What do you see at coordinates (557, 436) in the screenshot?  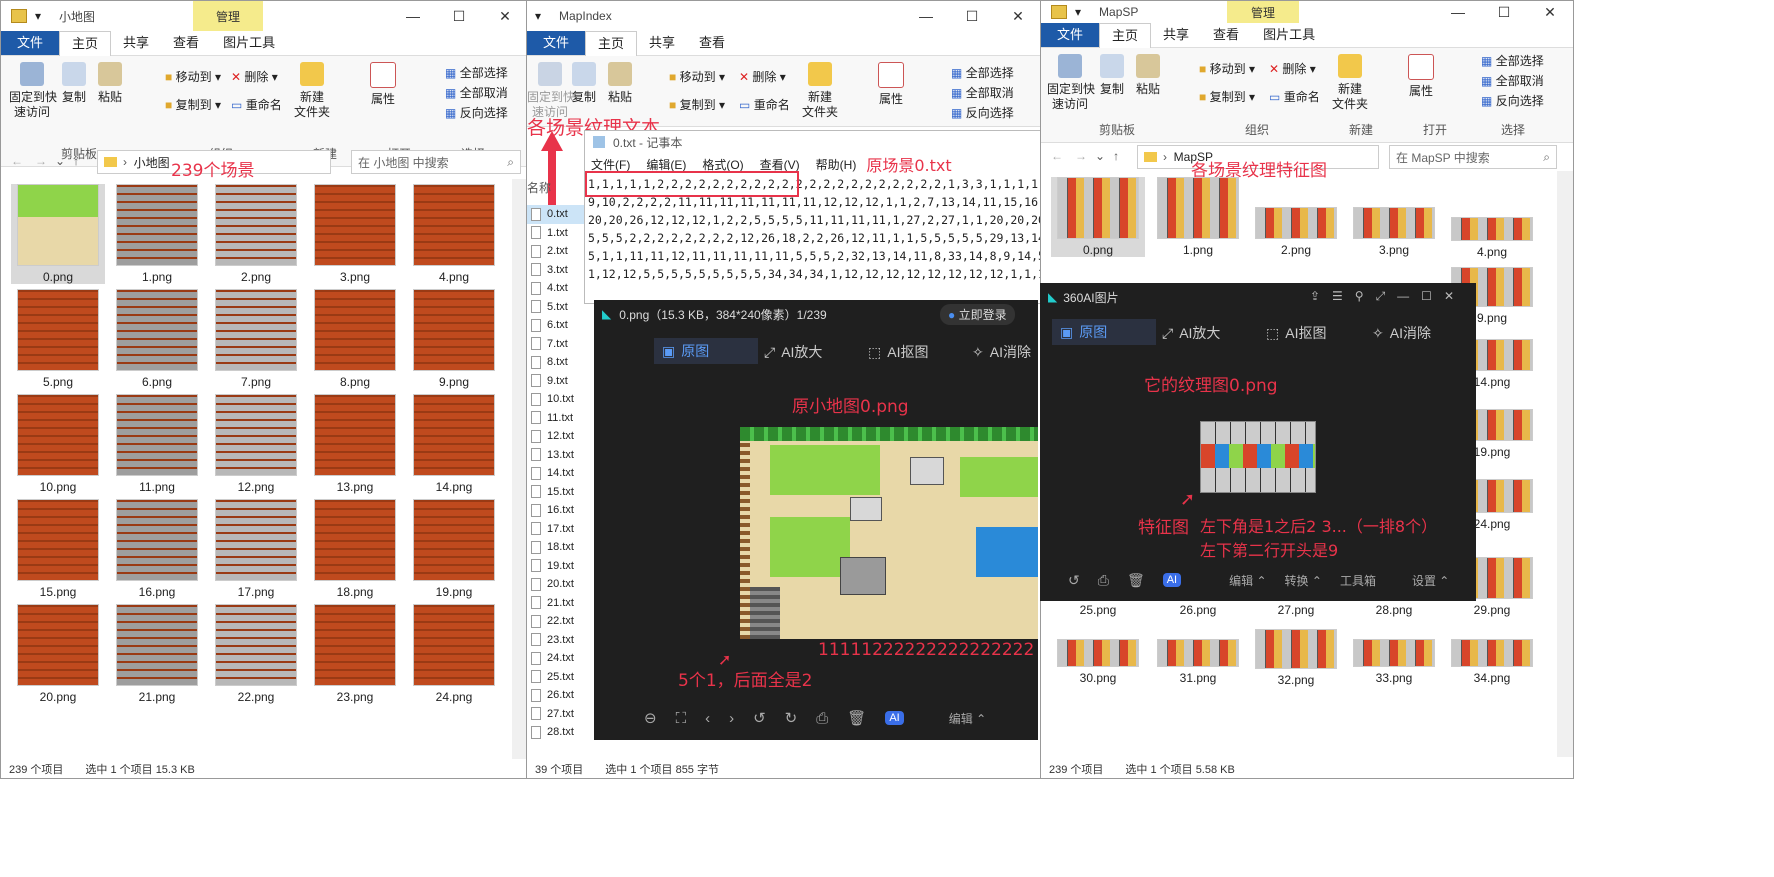 I see `list-item: 12.txt` at bounding box center [557, 436].